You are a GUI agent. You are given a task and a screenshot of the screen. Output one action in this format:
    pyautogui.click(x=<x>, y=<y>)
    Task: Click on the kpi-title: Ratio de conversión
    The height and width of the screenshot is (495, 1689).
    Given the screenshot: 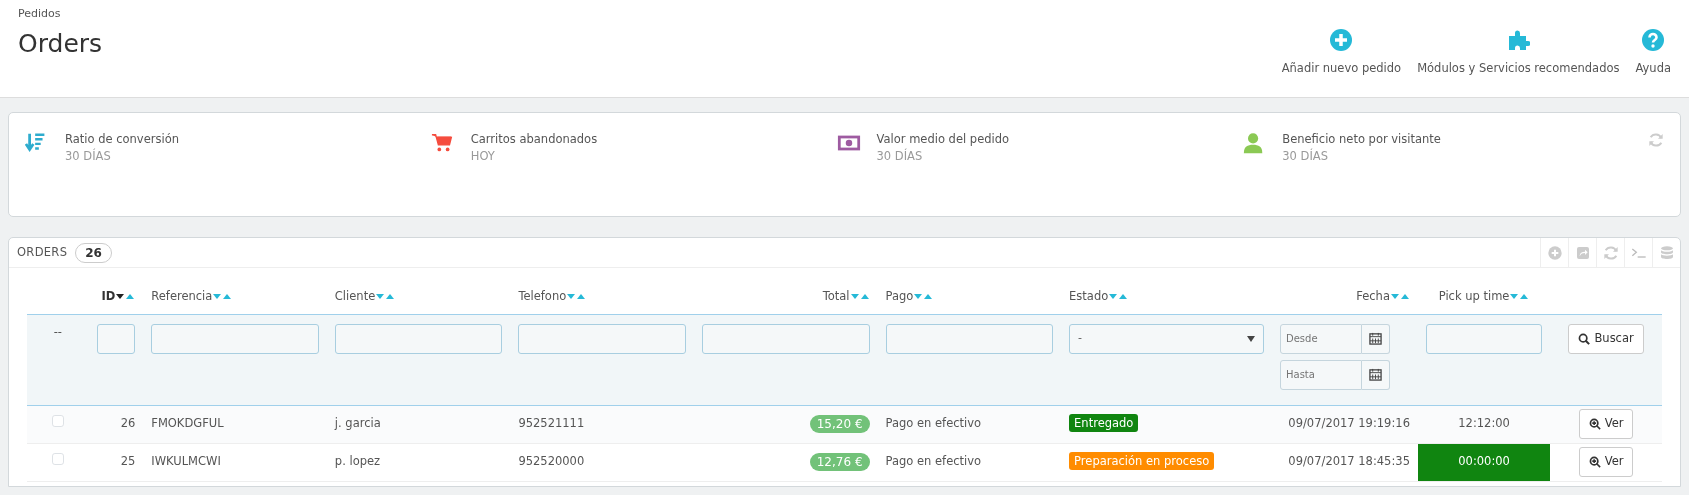 What is the action you would take?
    pyautogui.click(x=122, y=139)
    